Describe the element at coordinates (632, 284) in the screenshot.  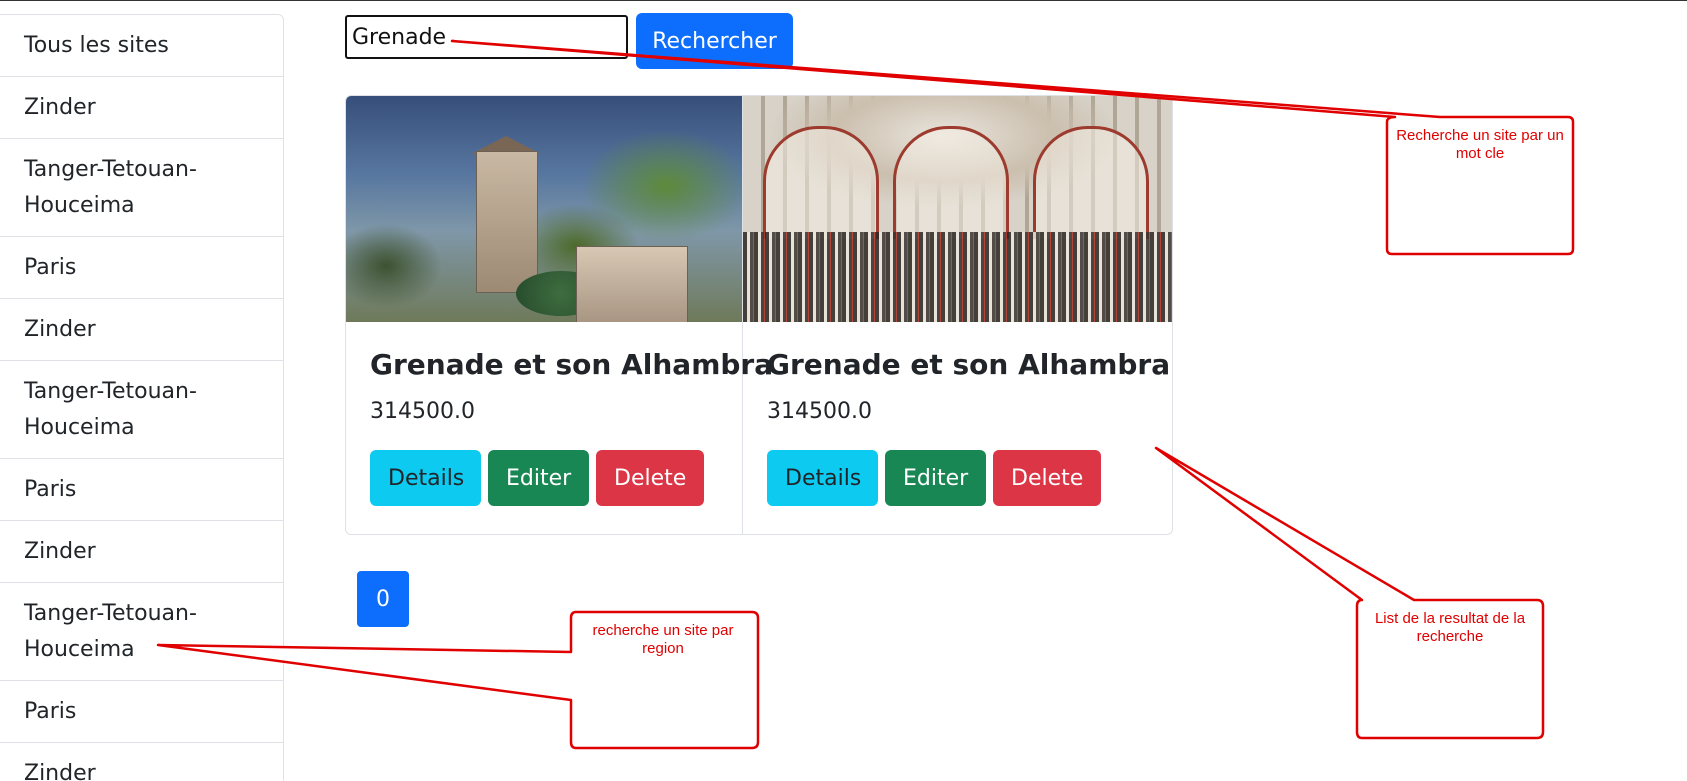
I see `image-house` at that location.